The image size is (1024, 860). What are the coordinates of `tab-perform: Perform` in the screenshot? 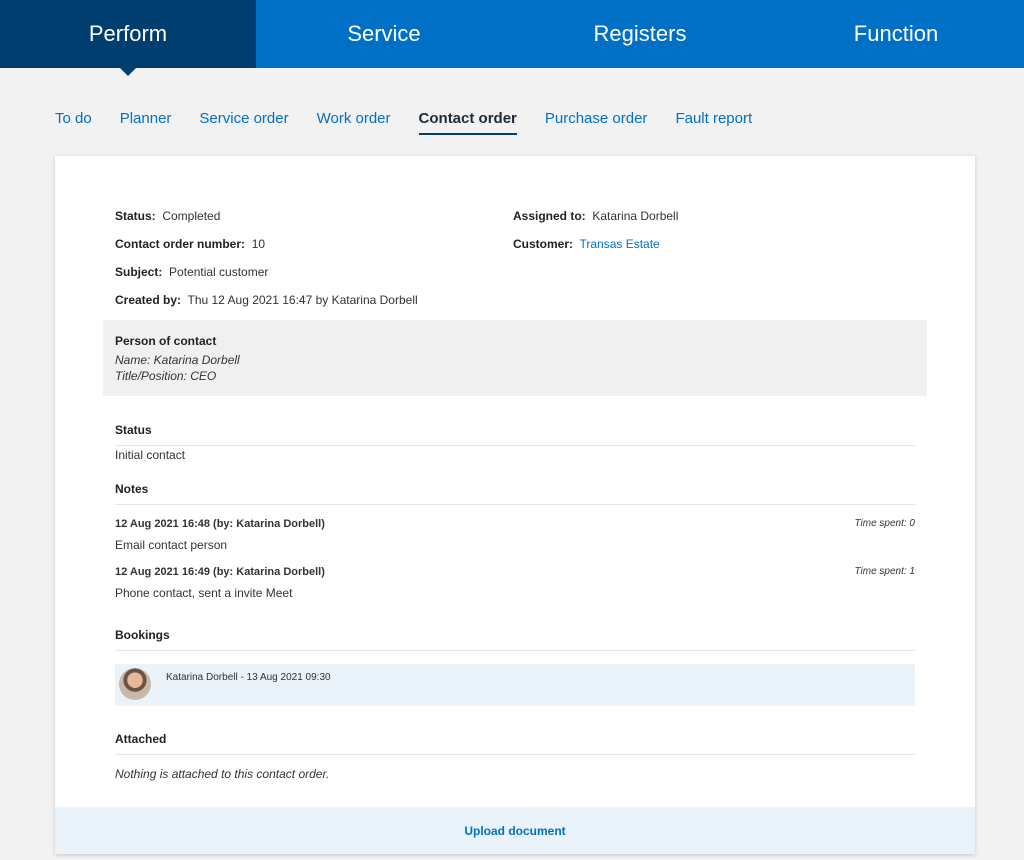 It's located at (128, 38).